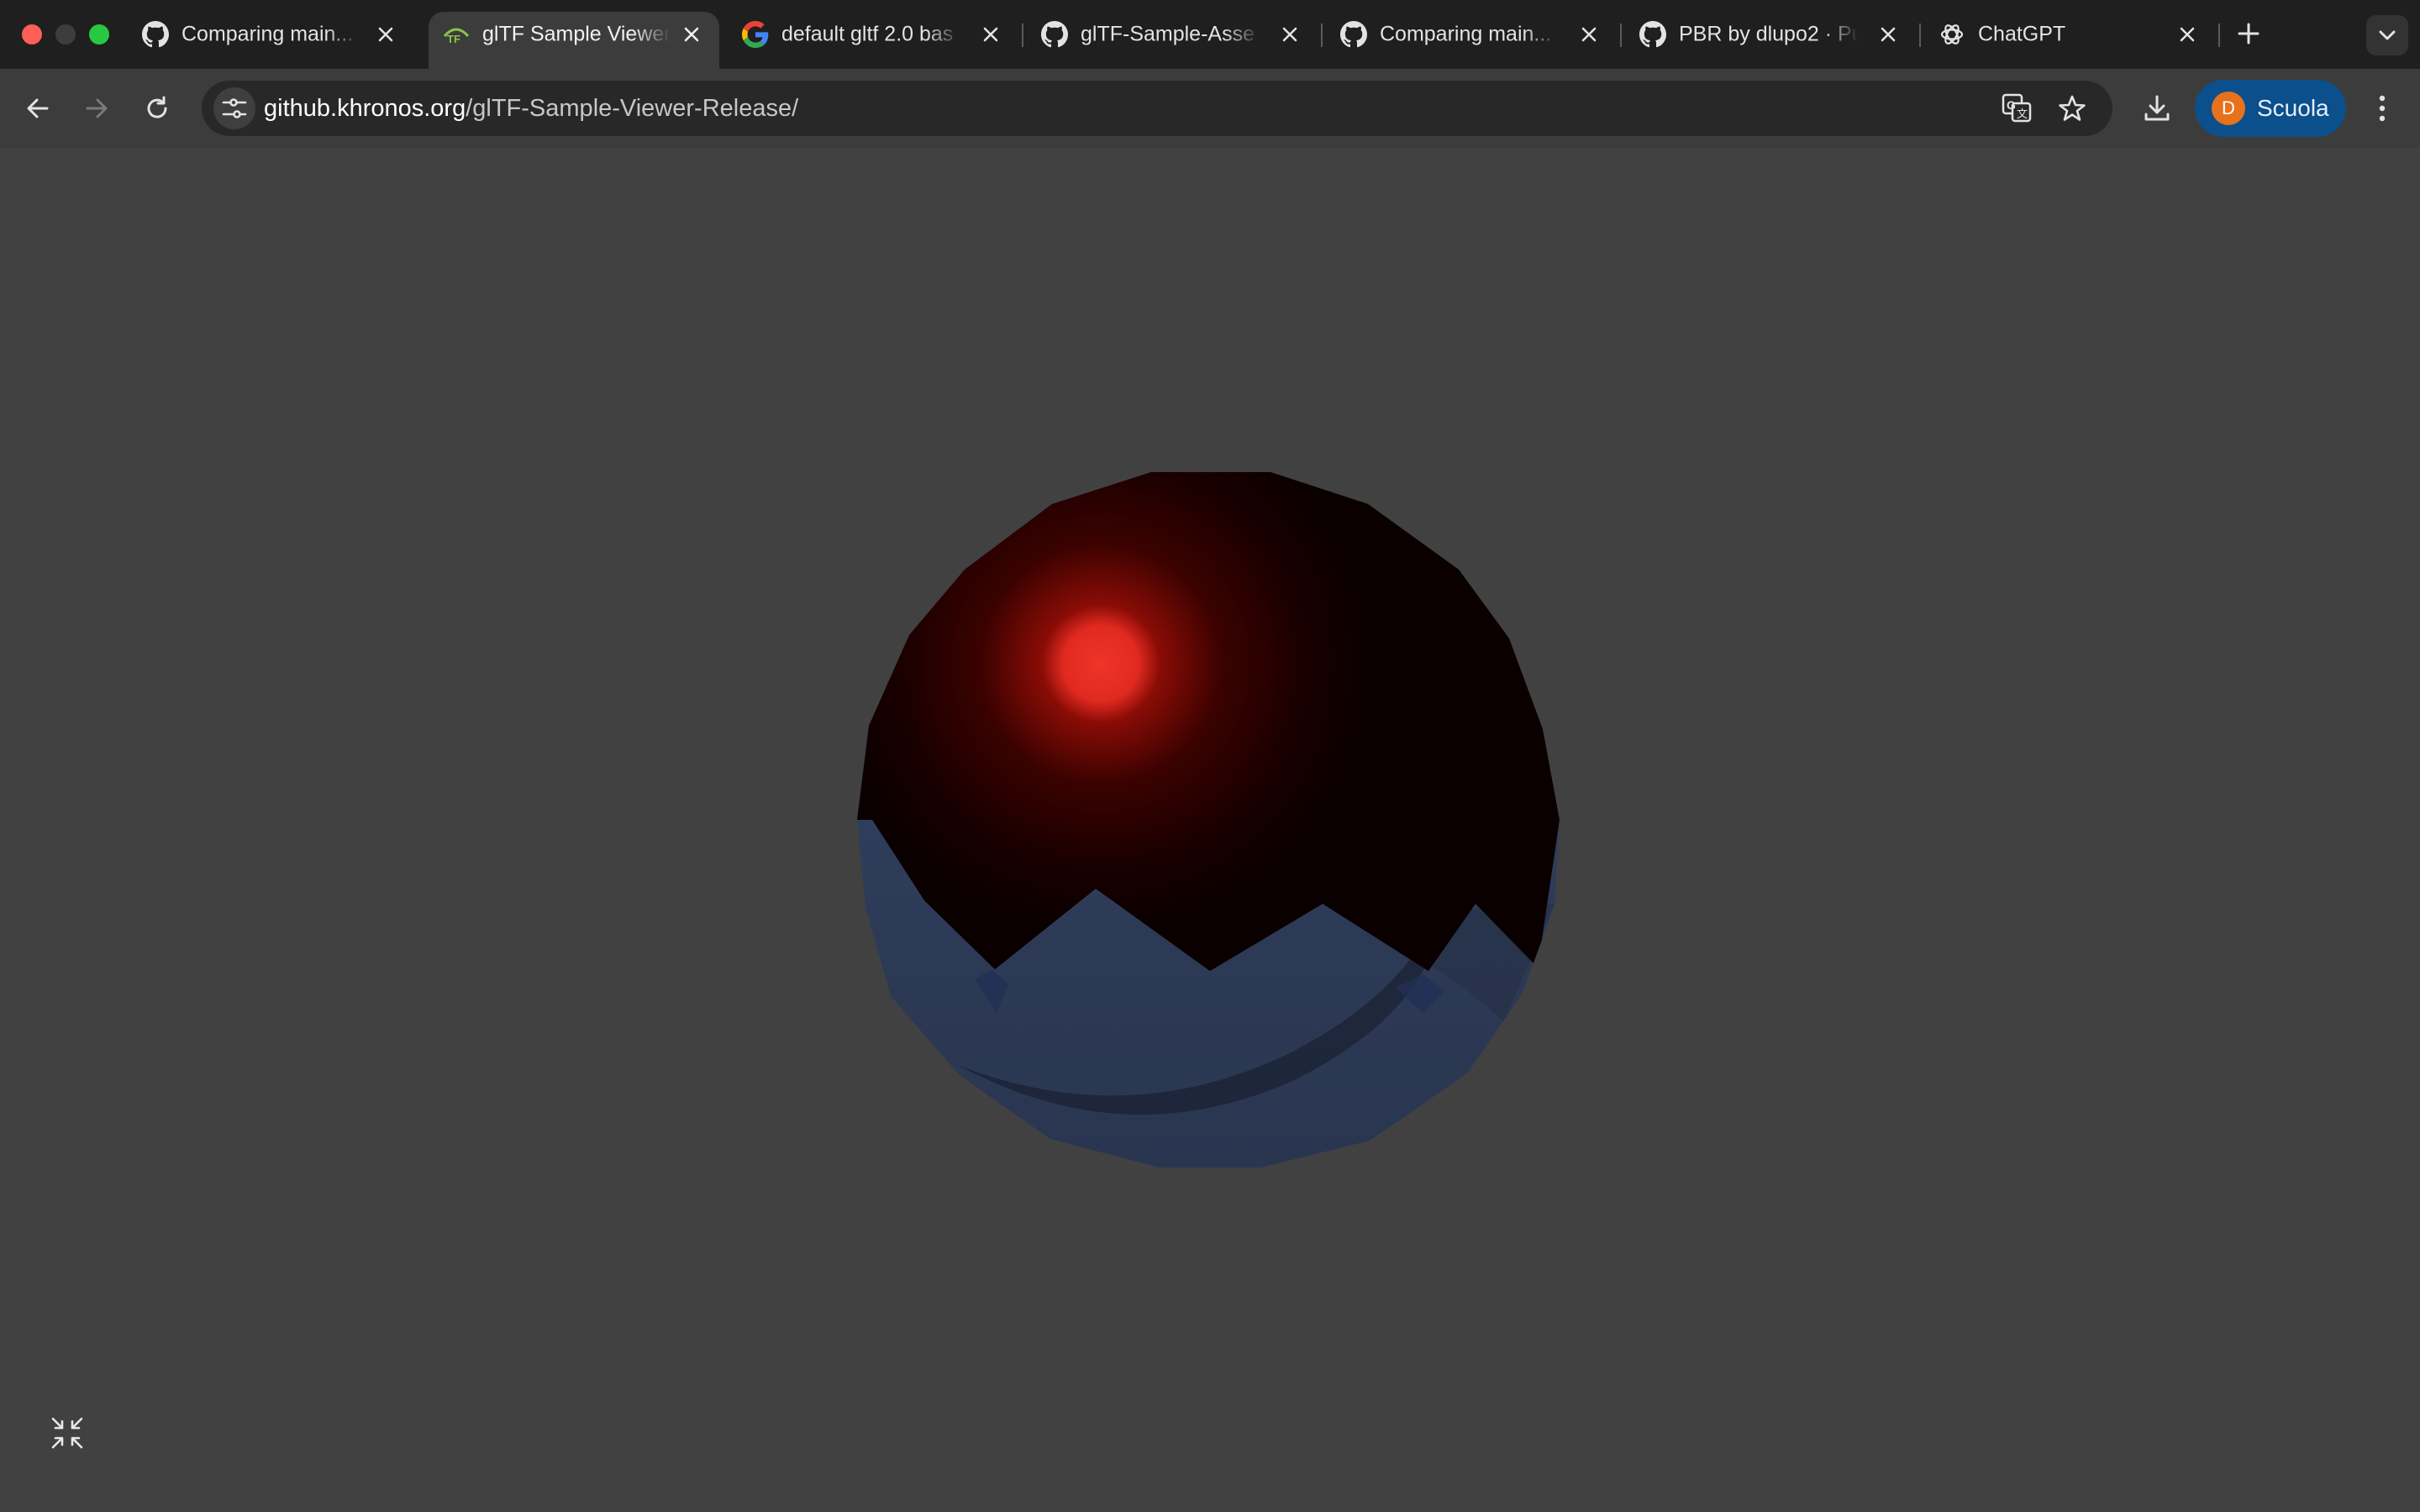  What do you see at coordinates (1952, 34) in the screenshot?
I see `chatgpt-icon` at bounding box center [1952, 34].